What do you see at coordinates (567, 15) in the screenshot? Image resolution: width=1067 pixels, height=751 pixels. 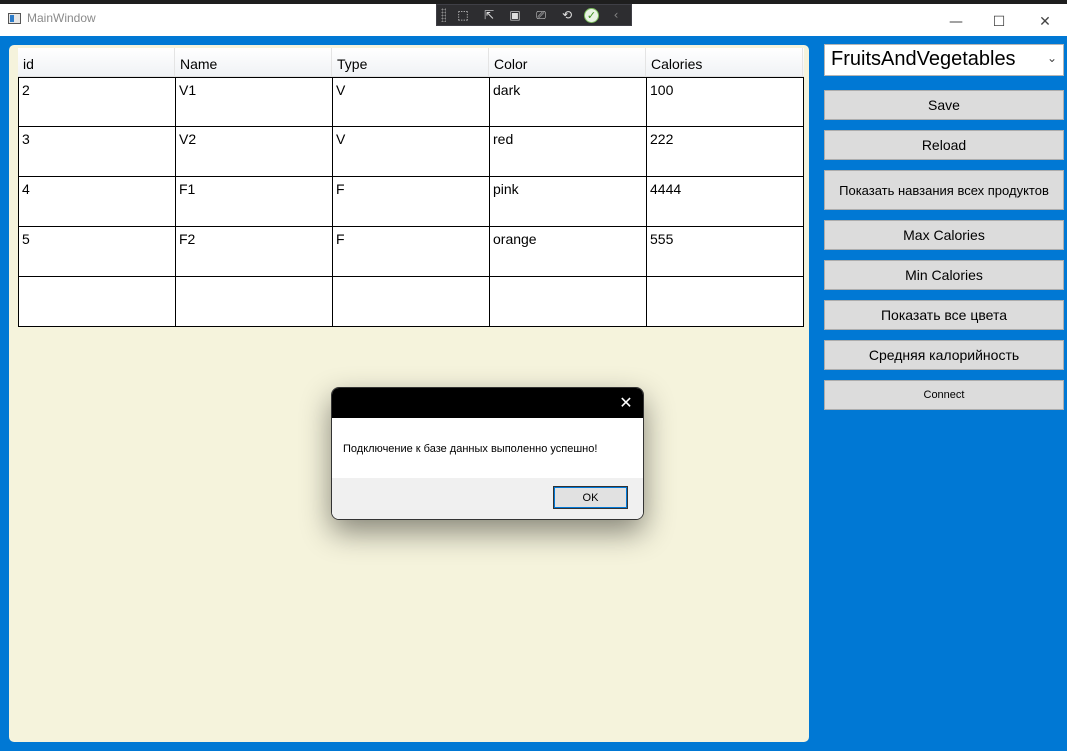 I see `hot-reload-icon: ⟲` at bounding box center [567, 15].